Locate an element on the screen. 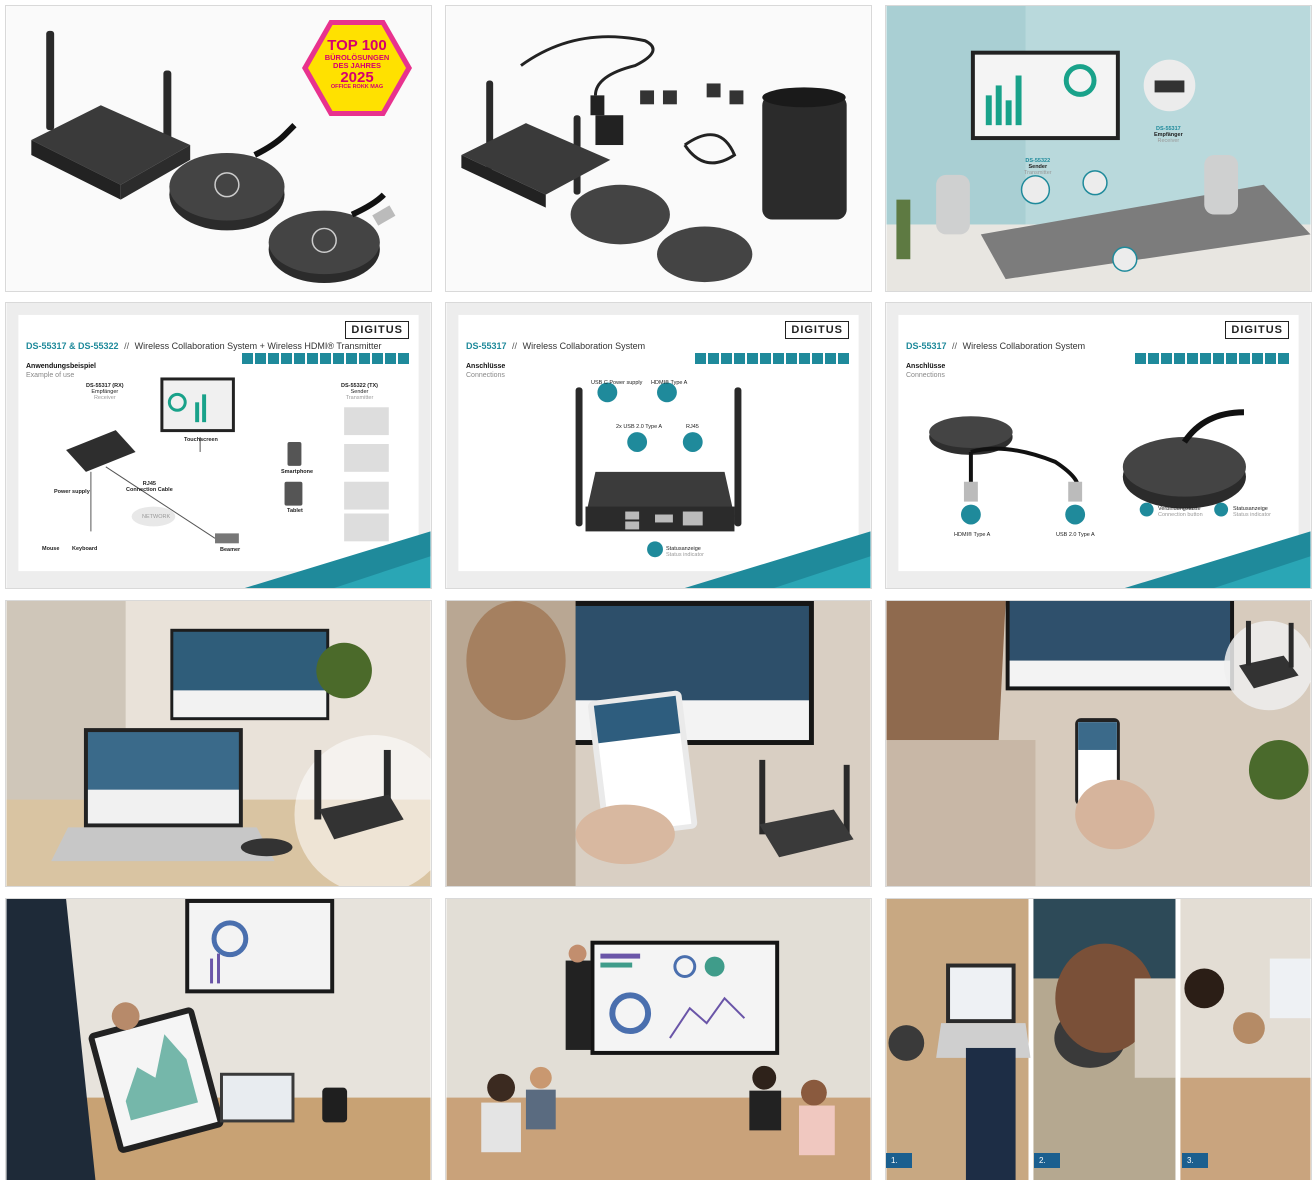 This screenshot has height=1180, width=1312. gallery-image-package-contents is located at coordinates (658, 148).